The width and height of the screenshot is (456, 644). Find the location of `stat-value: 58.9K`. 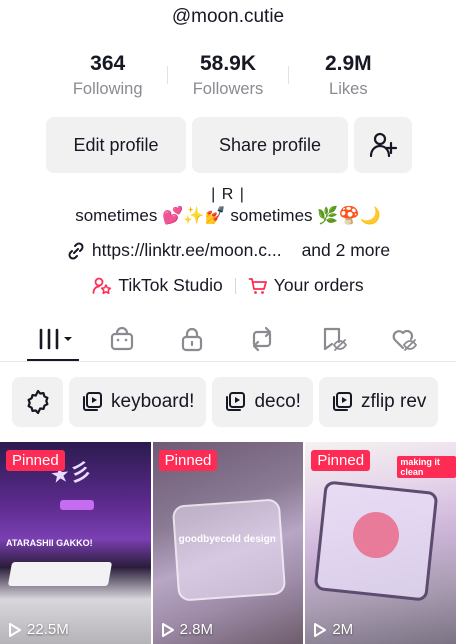

stat-value: 58.9K is located at coordinates (228, 63).